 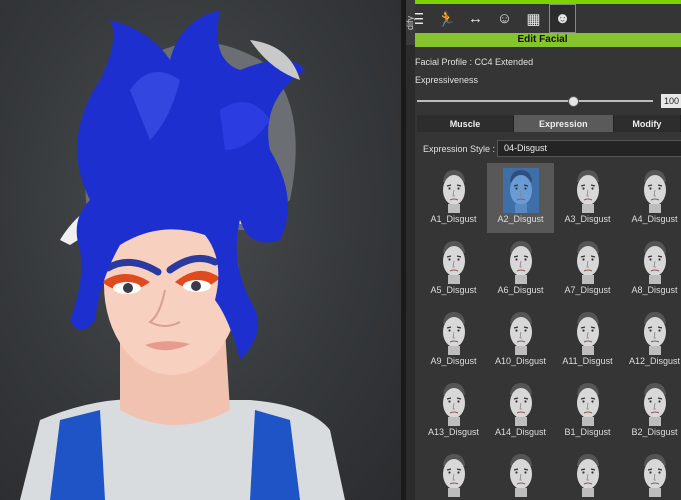 I want to click on sliders-icon: ☰, so click(x=423, y=18).